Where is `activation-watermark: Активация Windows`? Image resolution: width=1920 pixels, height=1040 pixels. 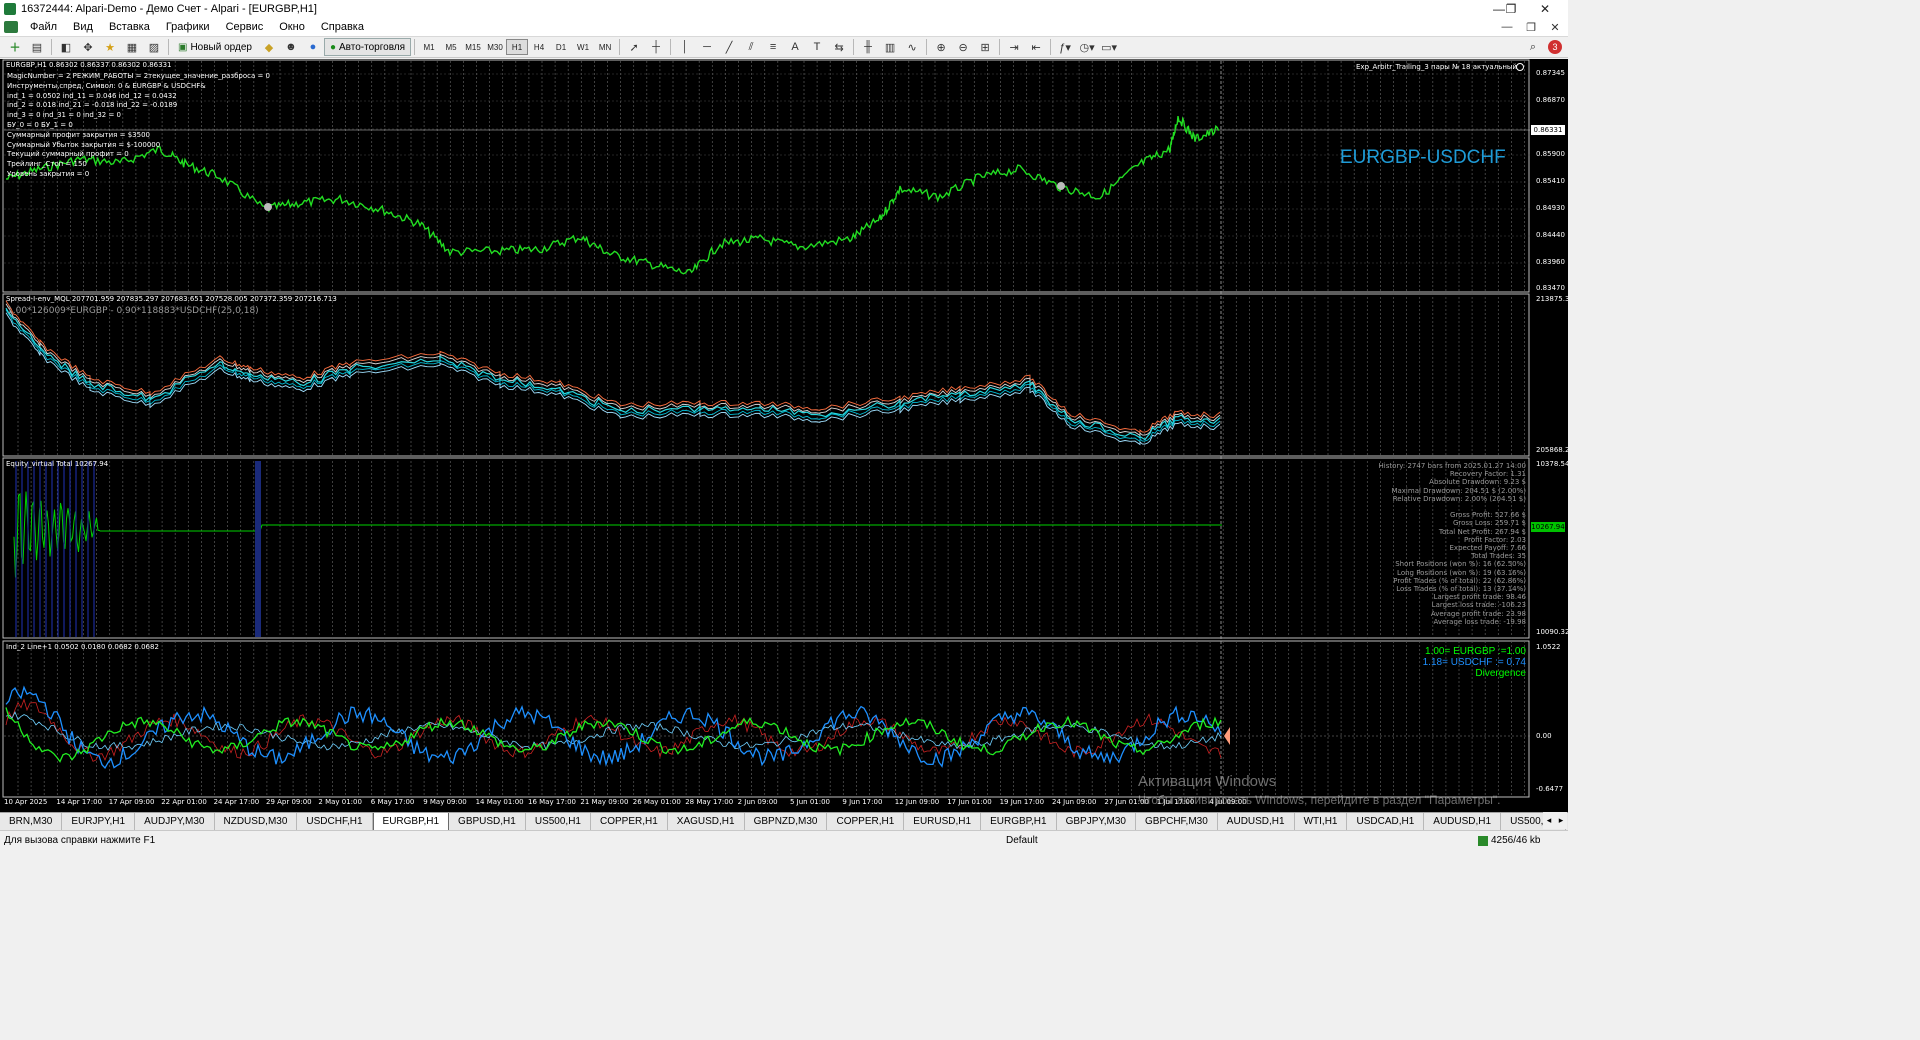
activation-watermark: Активация Windows is located at coordinates (1207, 781).